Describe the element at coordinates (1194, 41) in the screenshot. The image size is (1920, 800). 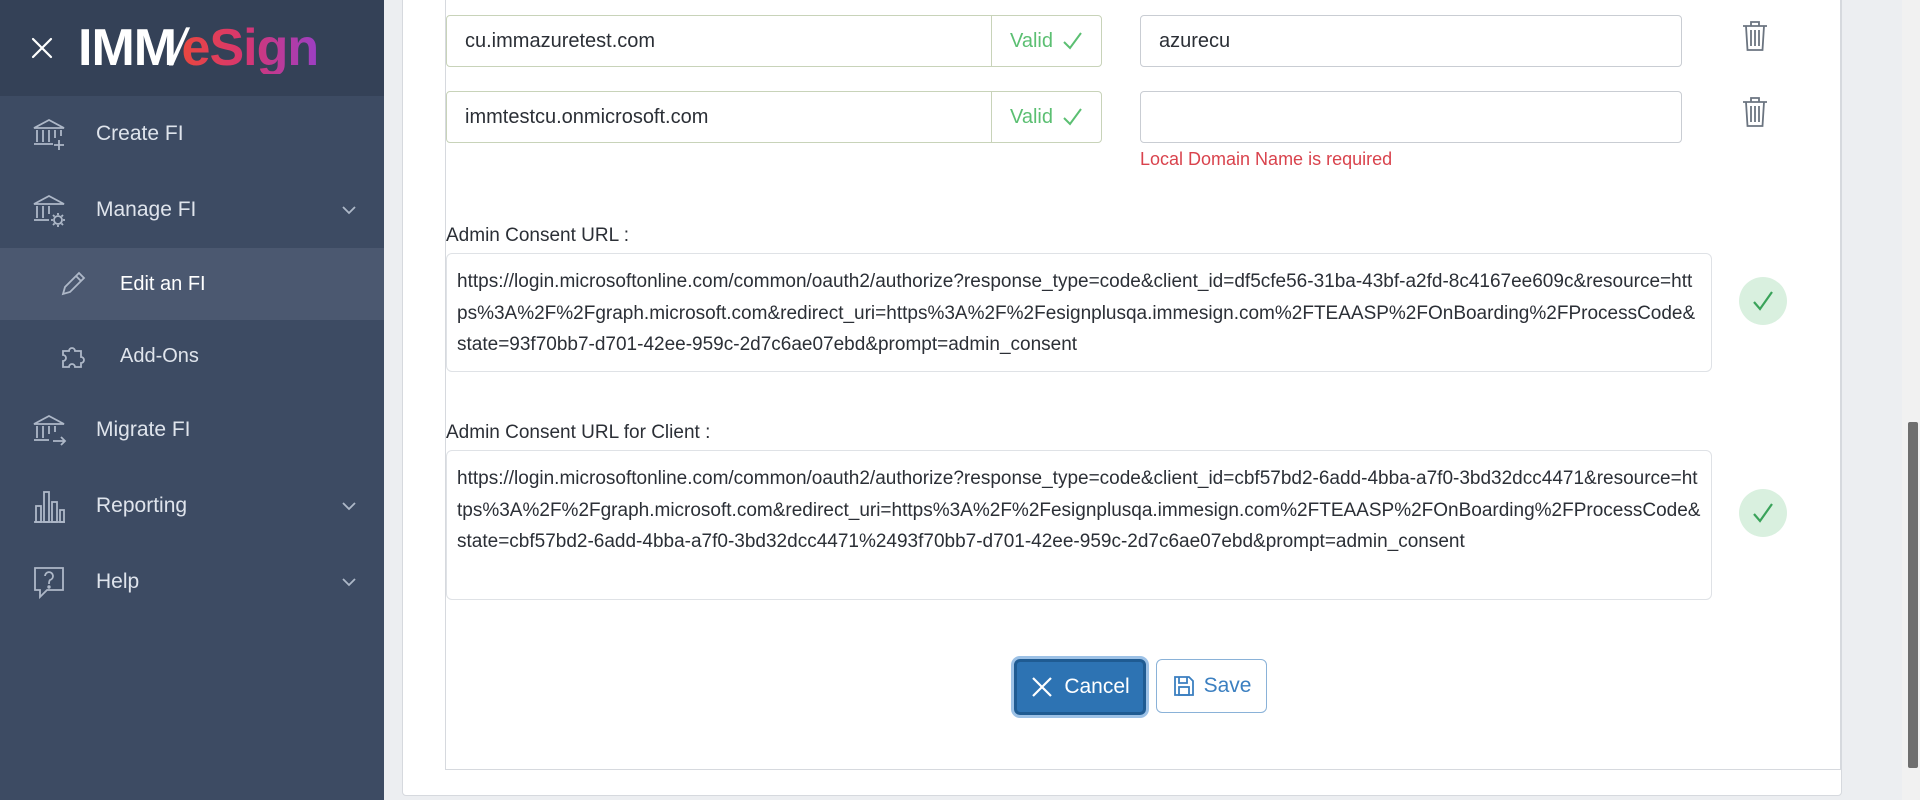
I see `local-domain-value: azurecu` at that location.